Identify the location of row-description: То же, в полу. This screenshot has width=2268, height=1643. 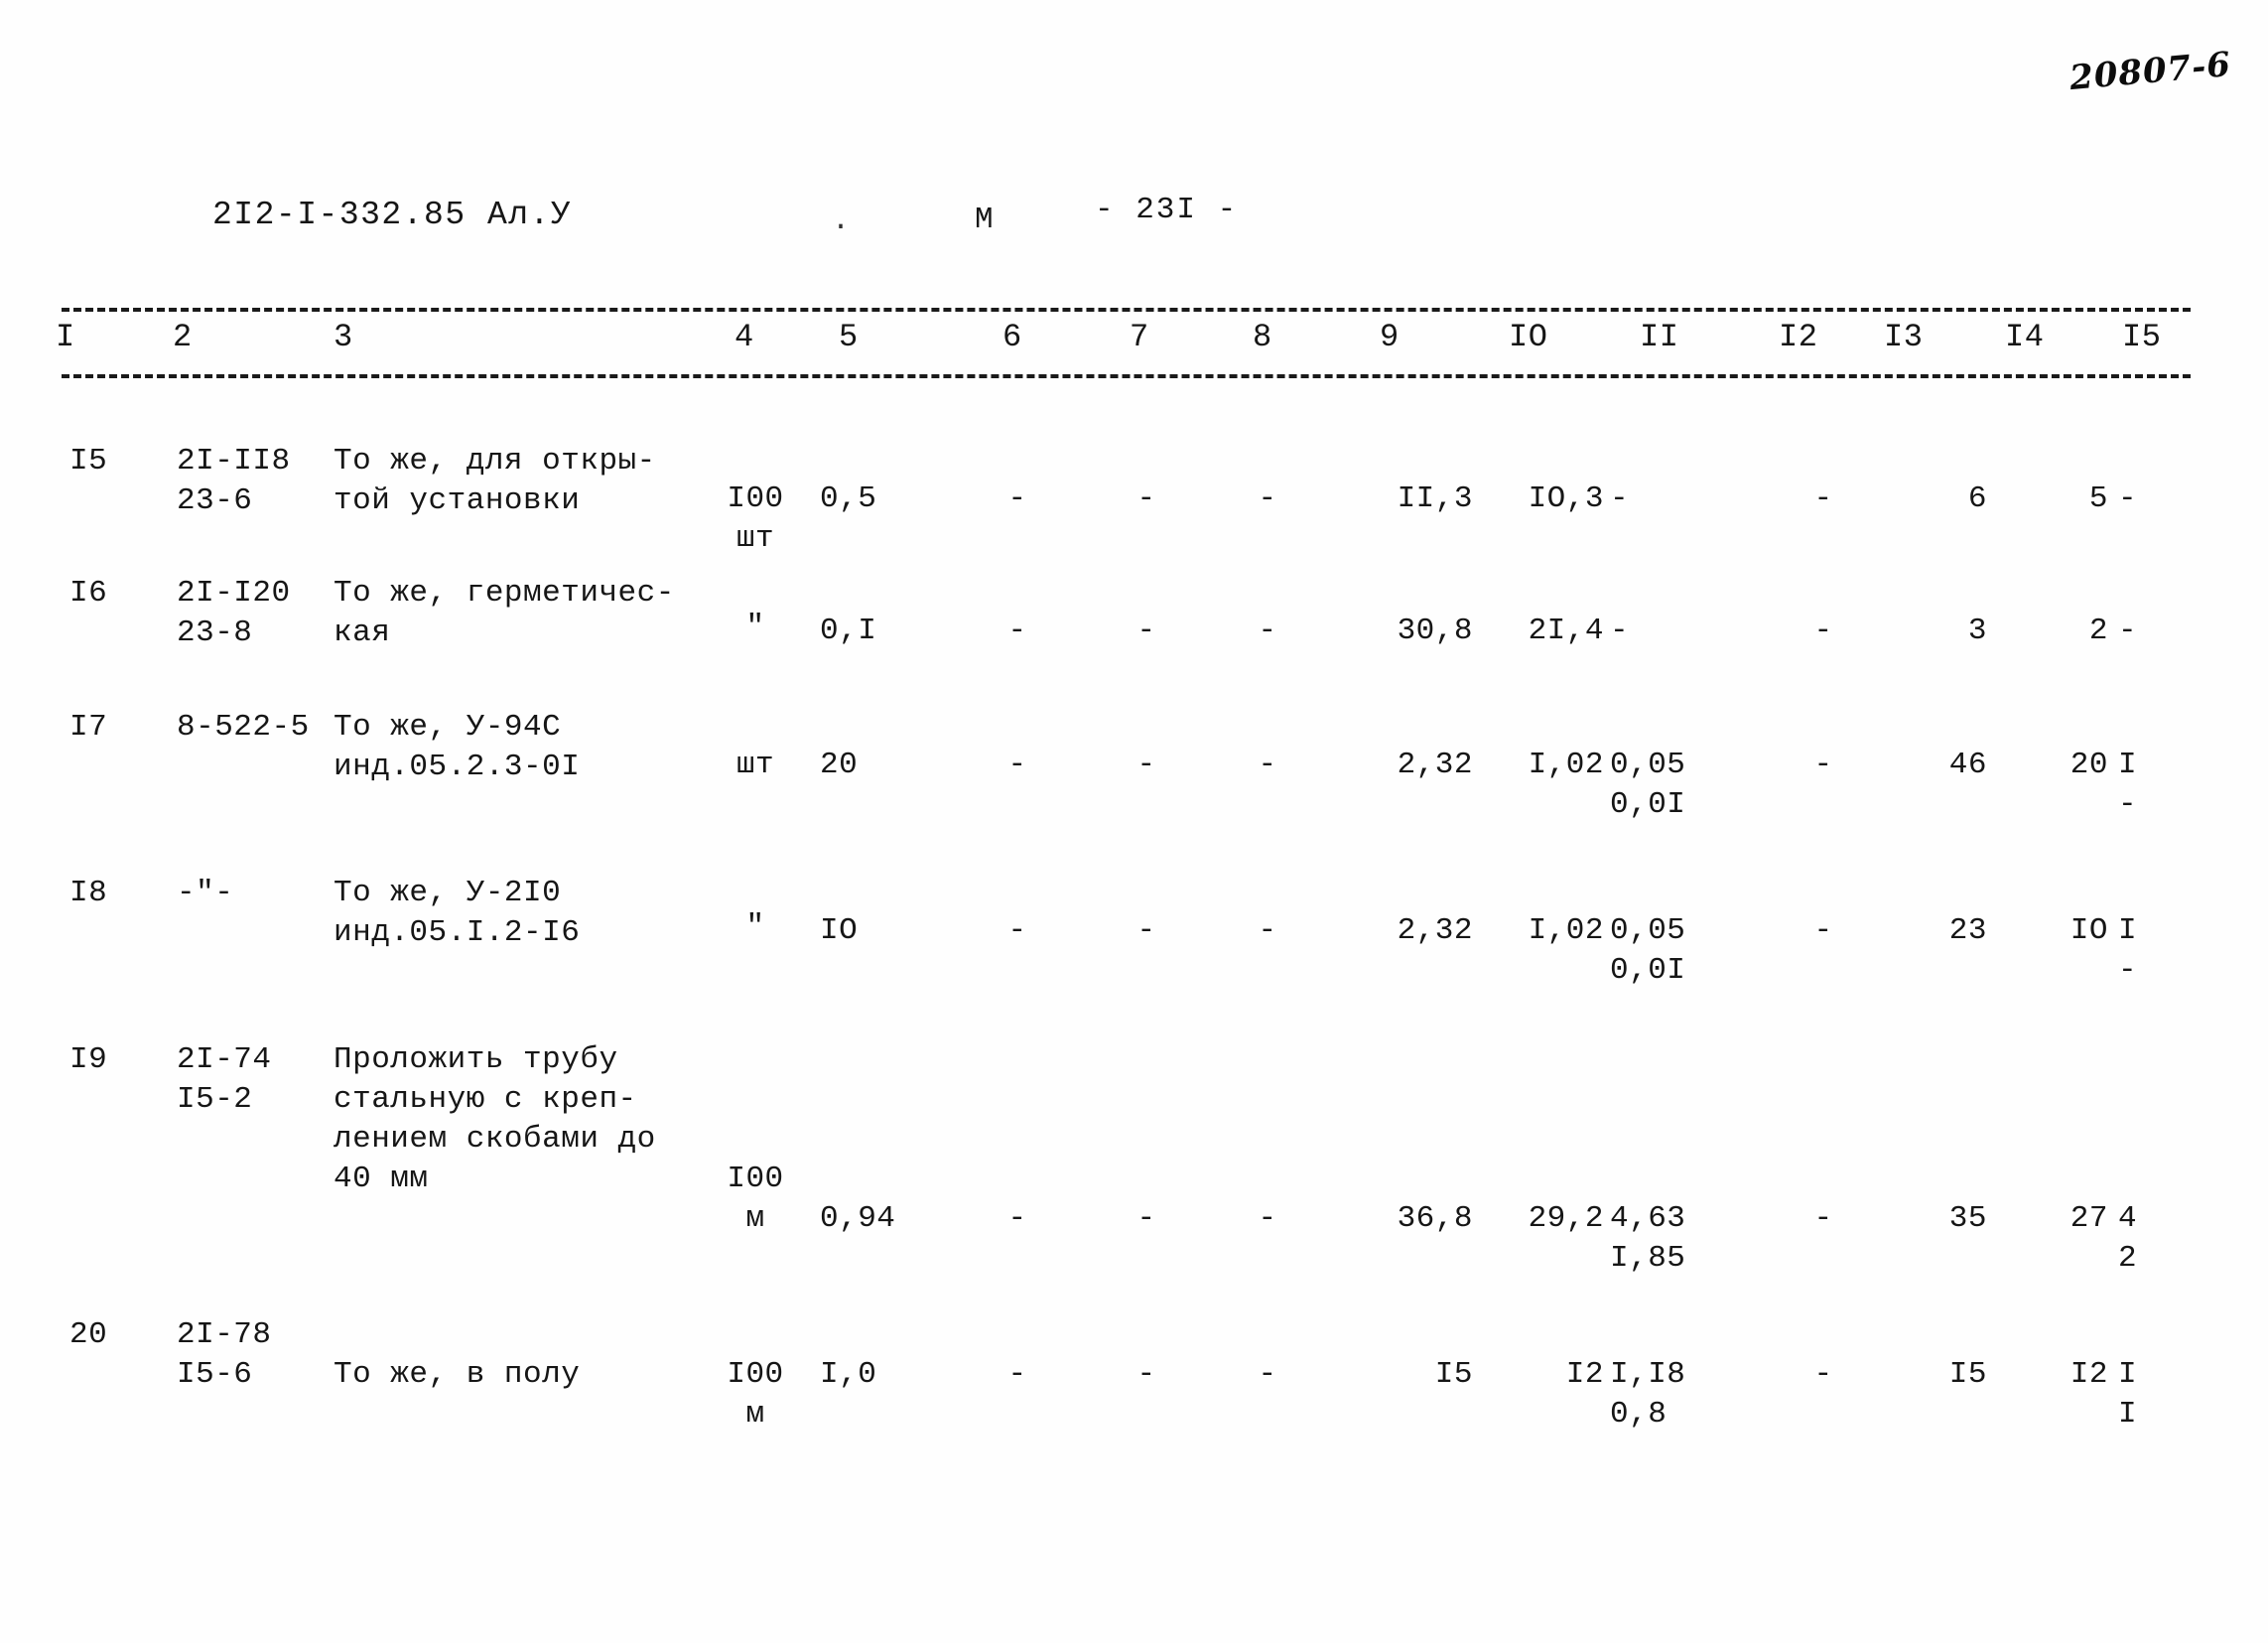
(458, 1375).